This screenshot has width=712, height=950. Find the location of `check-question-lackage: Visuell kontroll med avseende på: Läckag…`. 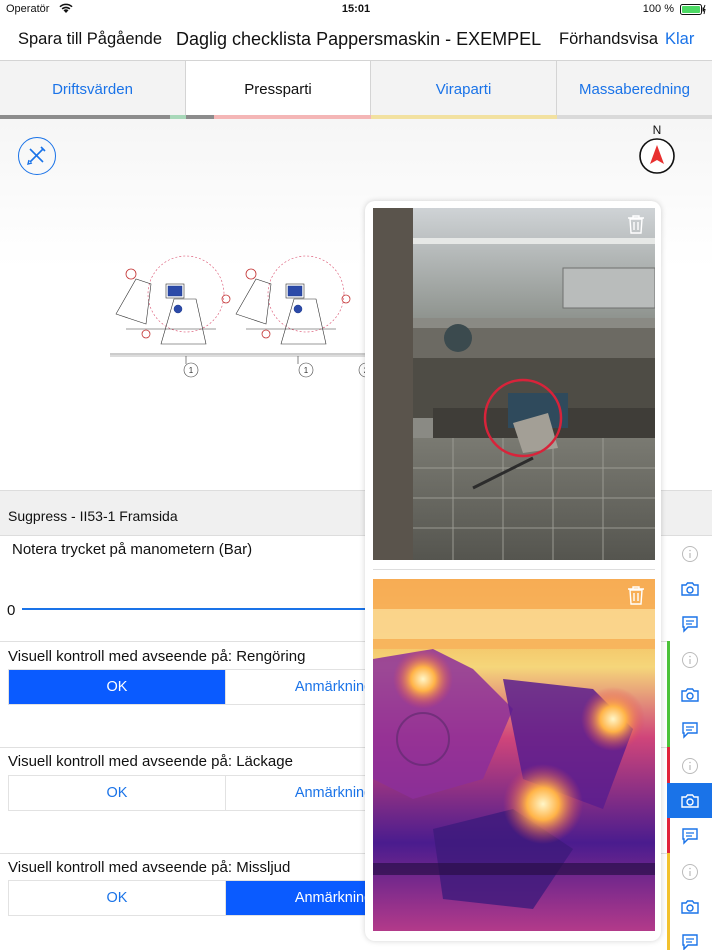

check-question-lackage: Visuell kontroll med avseende på: Läckag… is located at coordinates (150, 761).